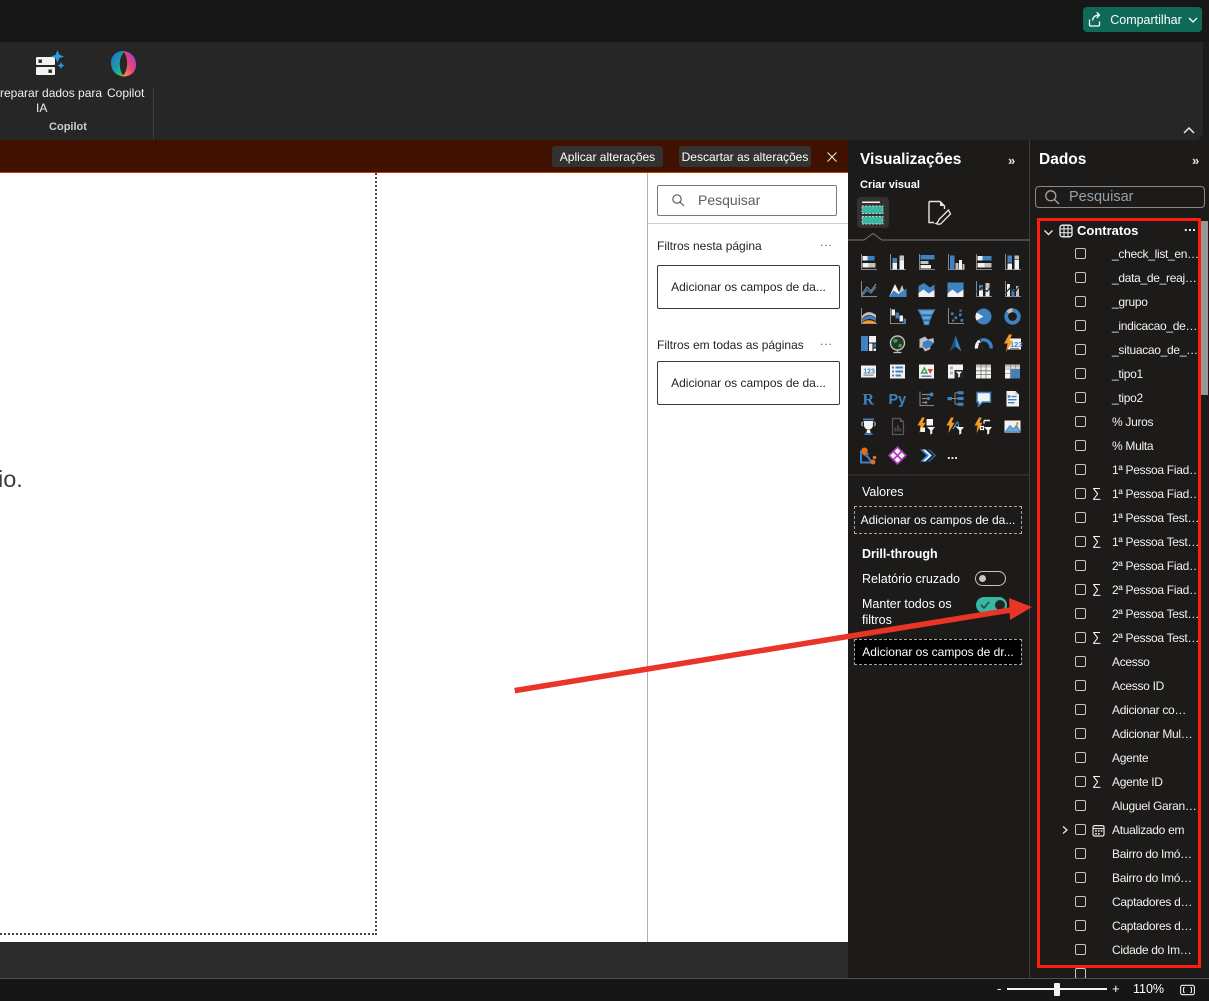 This screenshot has height=1001, width=1209. I want to click on svg-text: R, so click(869, 399).